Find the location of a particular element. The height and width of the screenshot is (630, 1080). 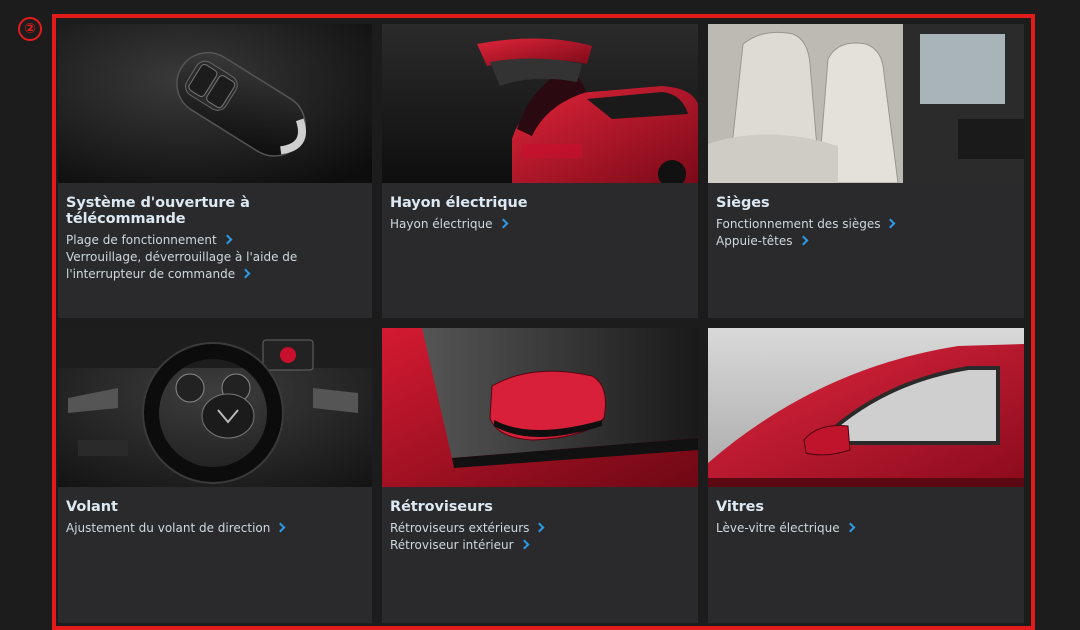

link-label: Ajustement du volant de direction is located at coordinates (168, 528).